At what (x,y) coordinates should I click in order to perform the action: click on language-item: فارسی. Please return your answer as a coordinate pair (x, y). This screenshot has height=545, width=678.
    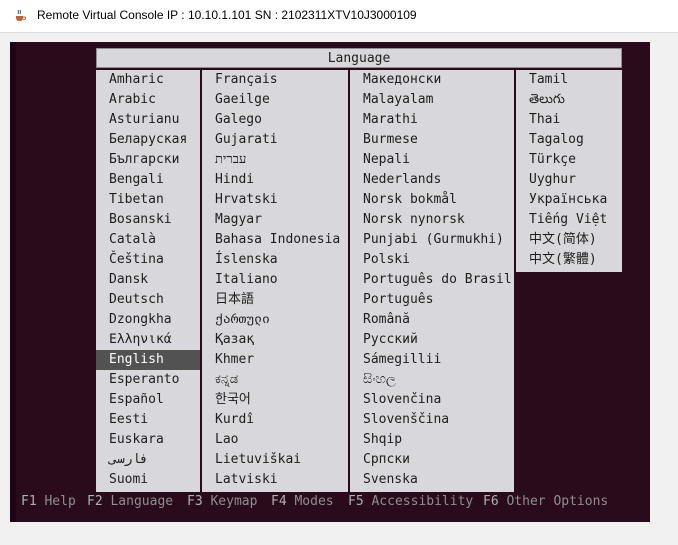
    Looking at the image, I should click on (148, 460).